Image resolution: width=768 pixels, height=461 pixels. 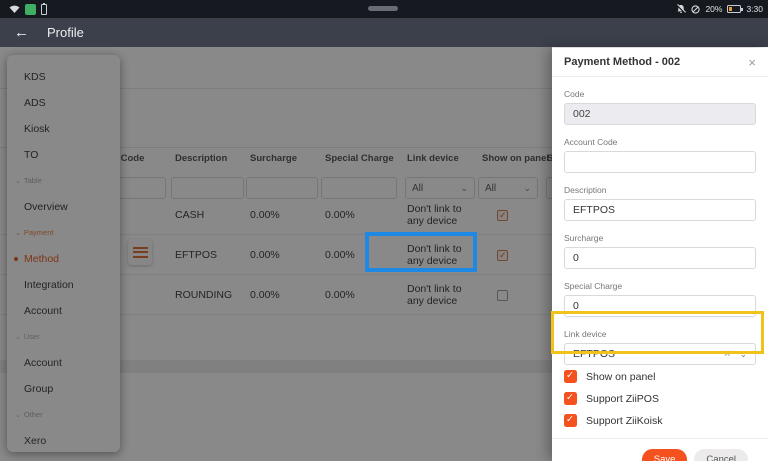 I want to click on notifications-off-icon, so click(x=681, y=9).